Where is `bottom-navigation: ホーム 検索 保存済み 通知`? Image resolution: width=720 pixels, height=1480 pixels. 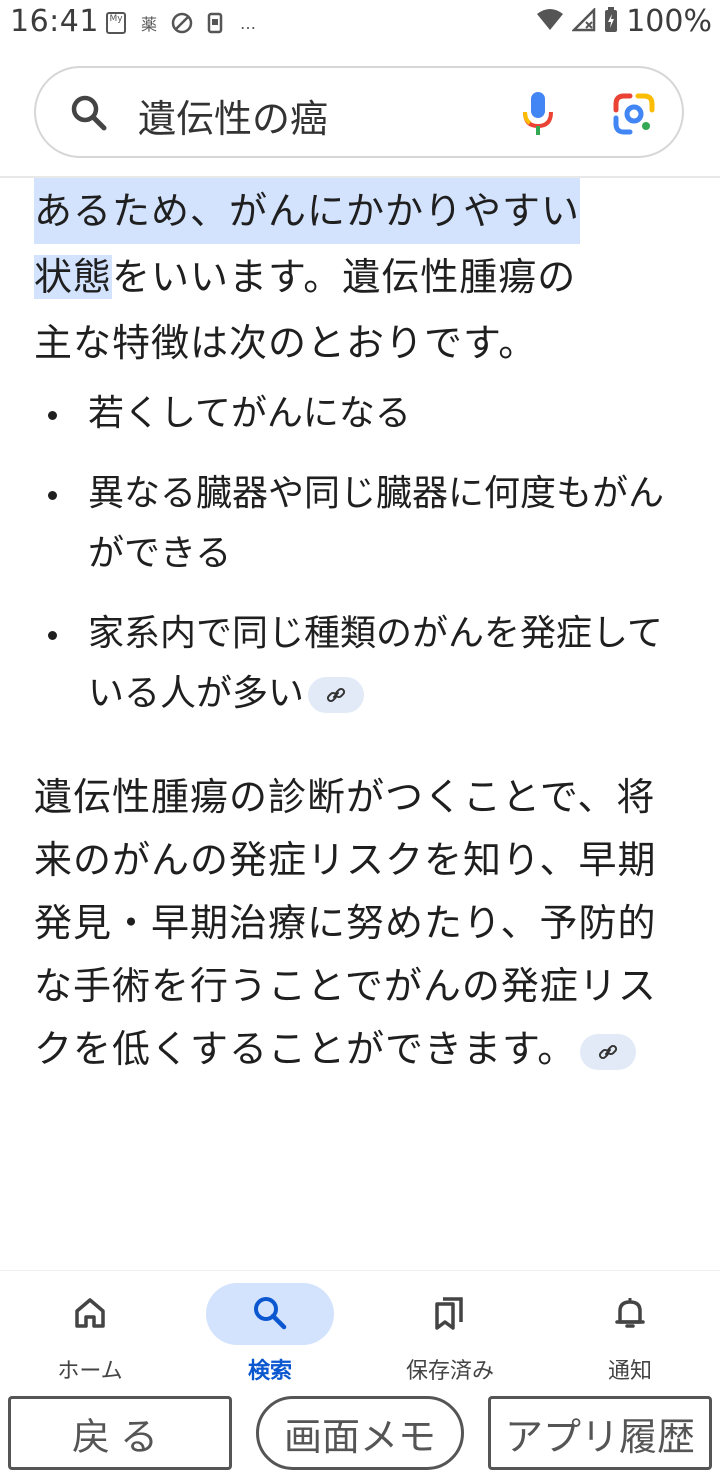
bottom-navigation: ホーム 検索 保存済み 通知 is located at coordinates (360, 1330).